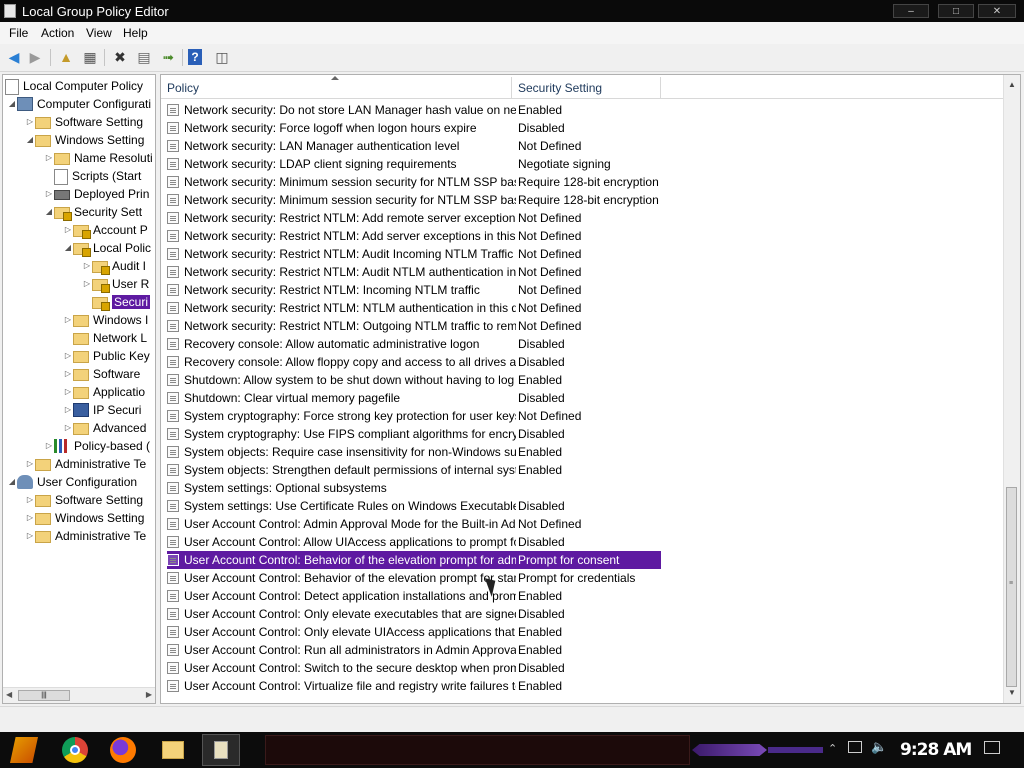 The image size is (1024, 768). What do you see at coordinates (1012, 85) in the screenshot?
I see `scroll-up-icon: ▲` at bounding box center [1012, 85].